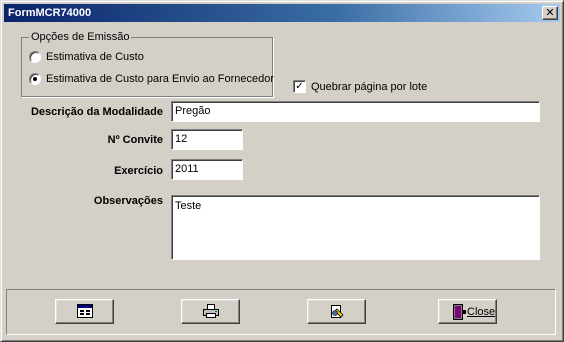 This screenshot has width=564, height=342. I want to click on printer-icon, so click(210, 311).